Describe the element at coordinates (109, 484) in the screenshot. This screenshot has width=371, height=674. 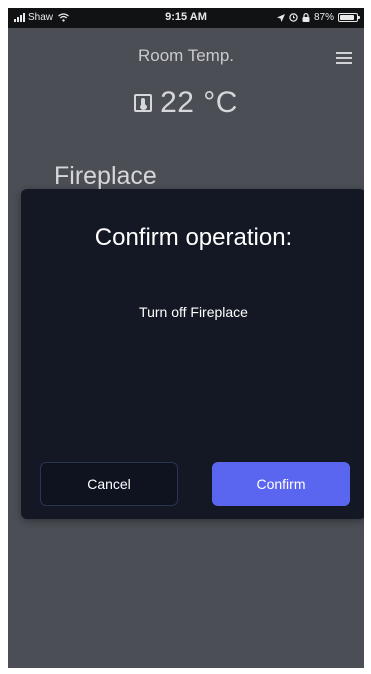
I see `cancel-button: Cancel` at that location.